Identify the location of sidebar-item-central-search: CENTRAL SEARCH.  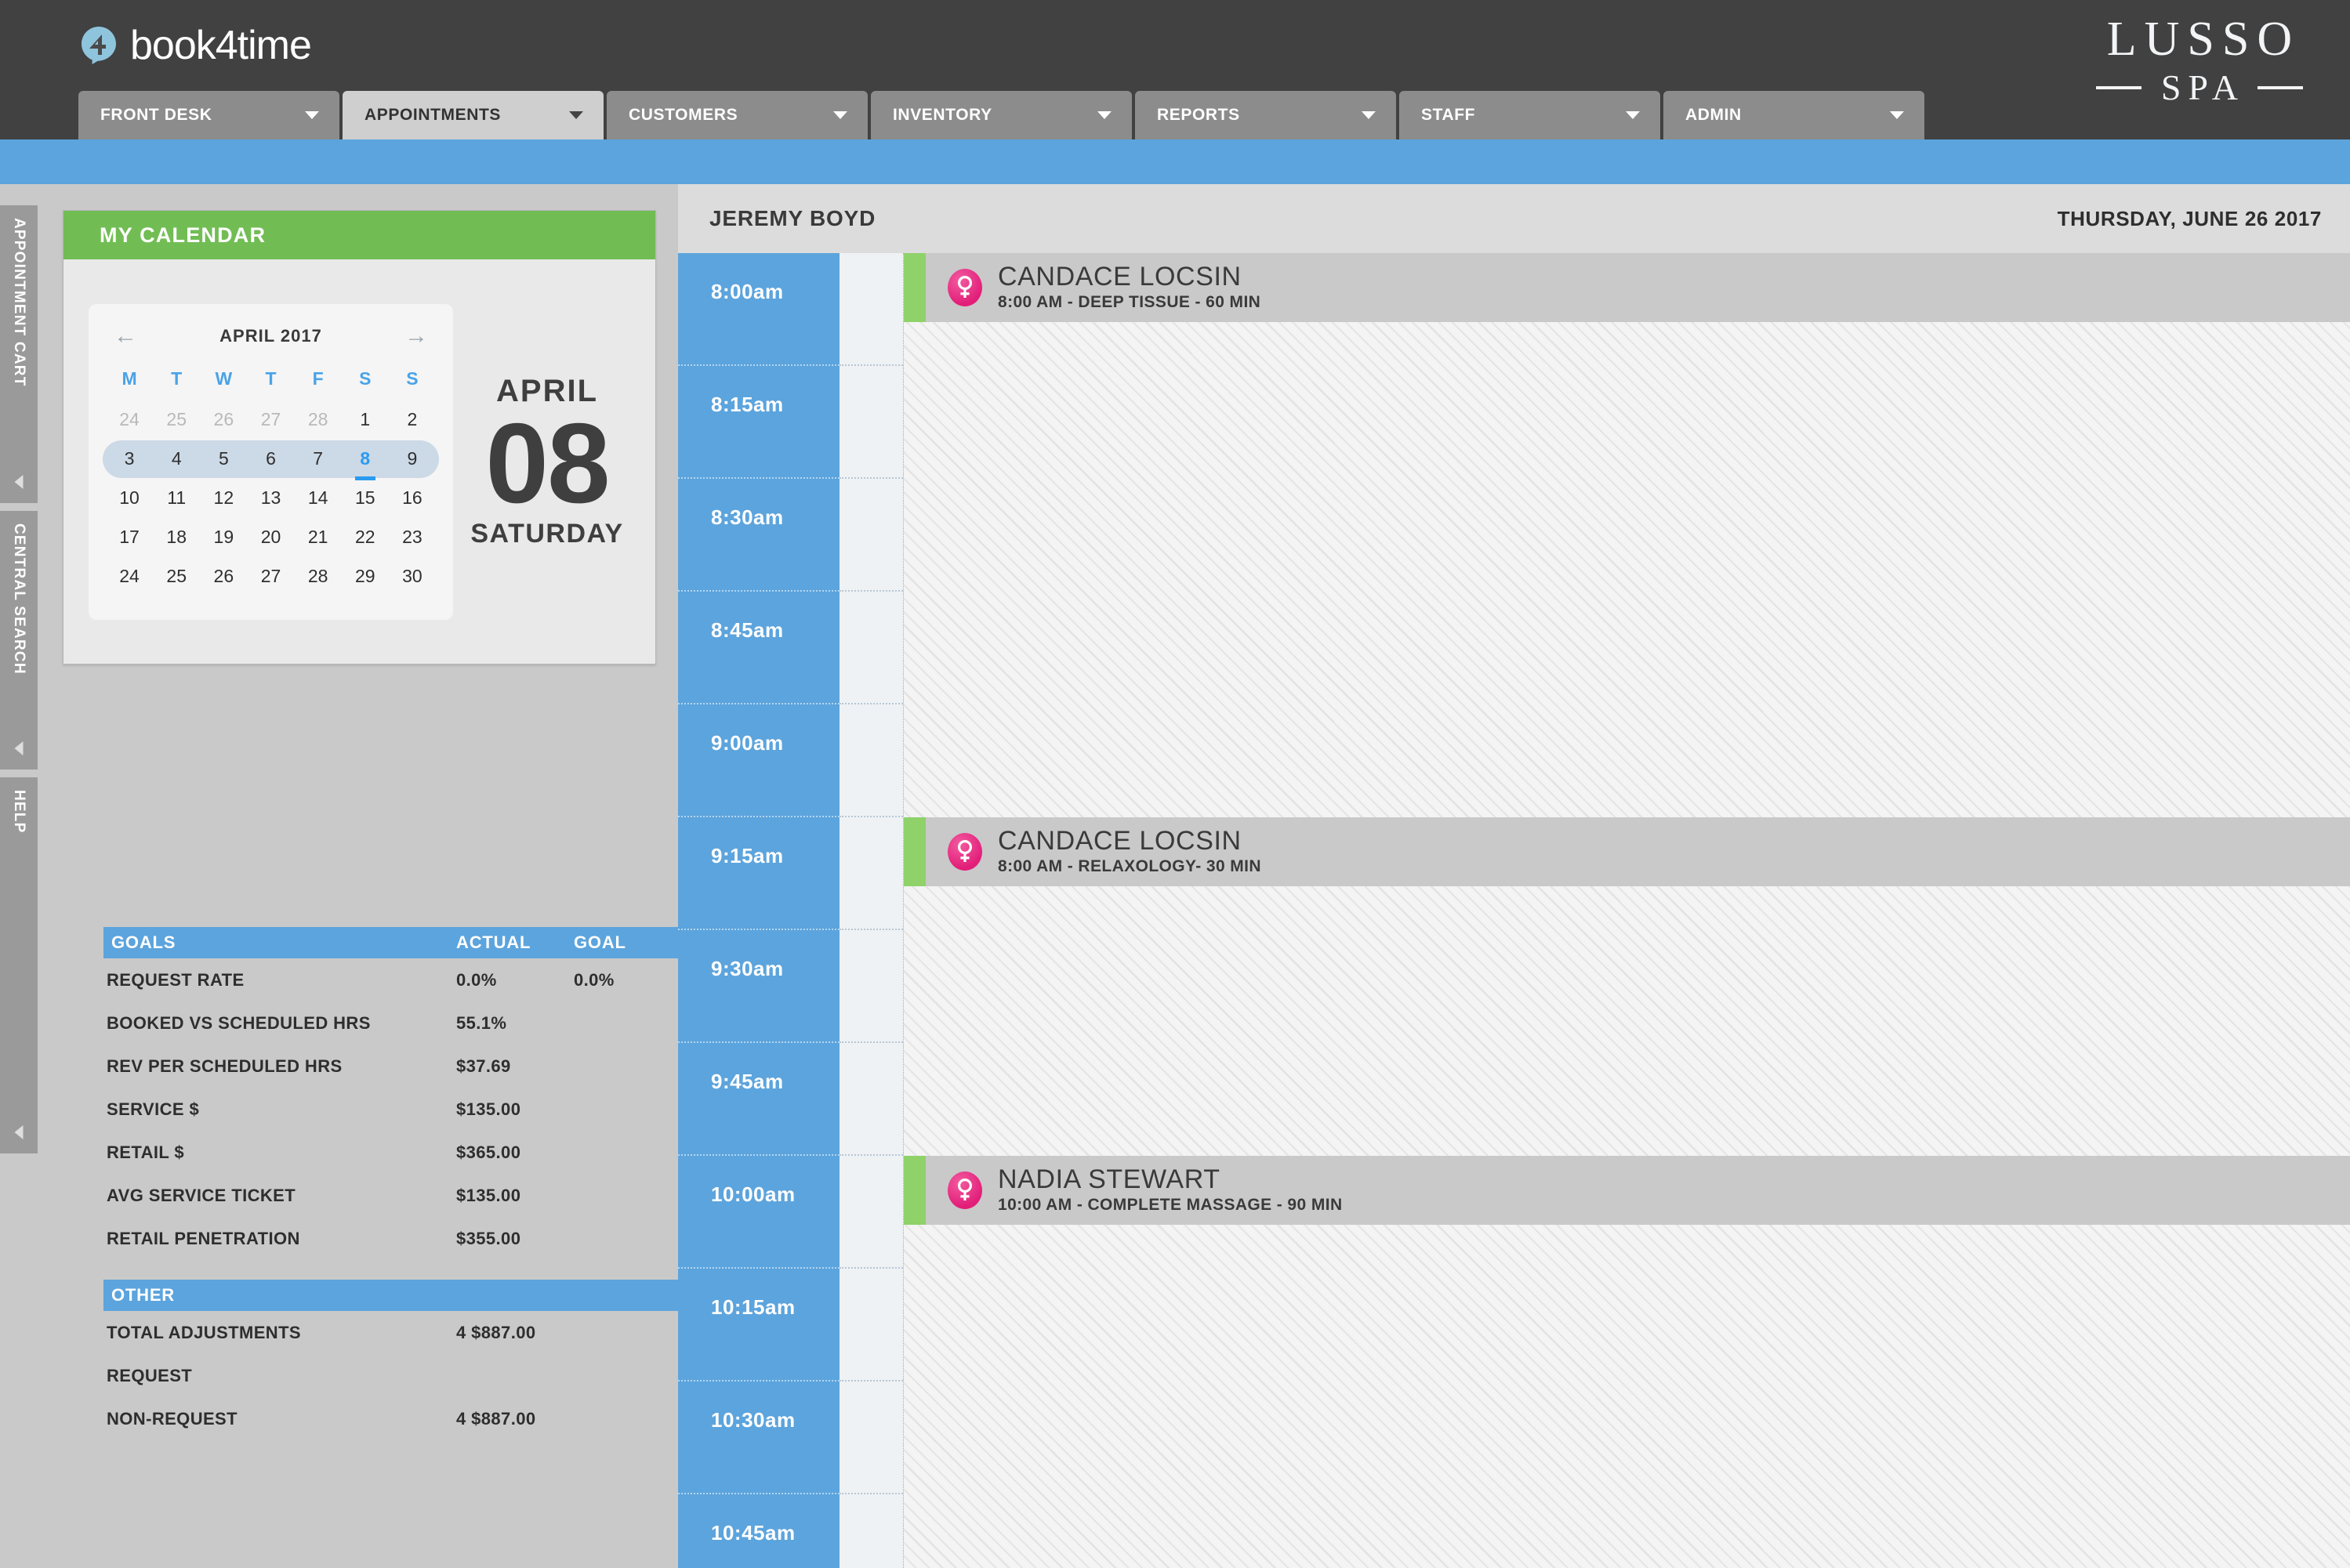
(19, 640).